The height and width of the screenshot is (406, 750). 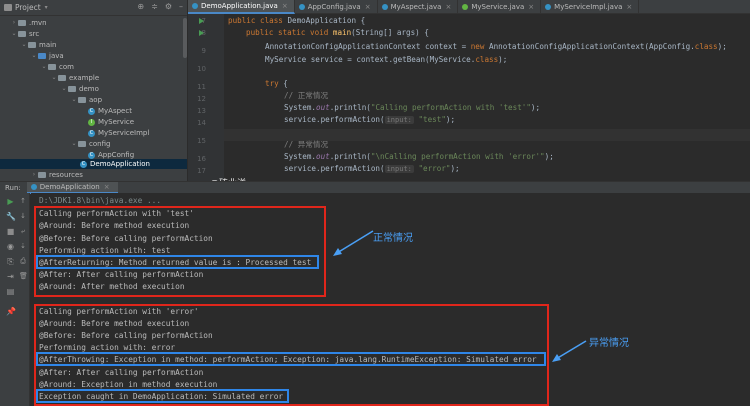 What do you see at coordinates (201, 123) in the screenshot?
I see `line-number: 14` at bounding box center [201, 123].